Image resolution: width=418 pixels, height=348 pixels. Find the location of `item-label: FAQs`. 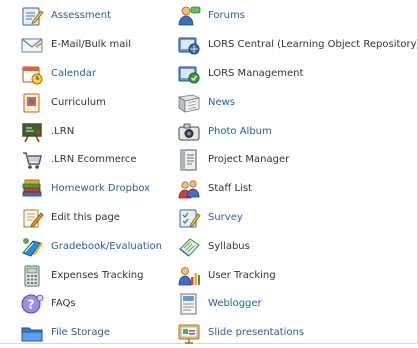

item-label: FAQs is located at coordinates (63, 304).